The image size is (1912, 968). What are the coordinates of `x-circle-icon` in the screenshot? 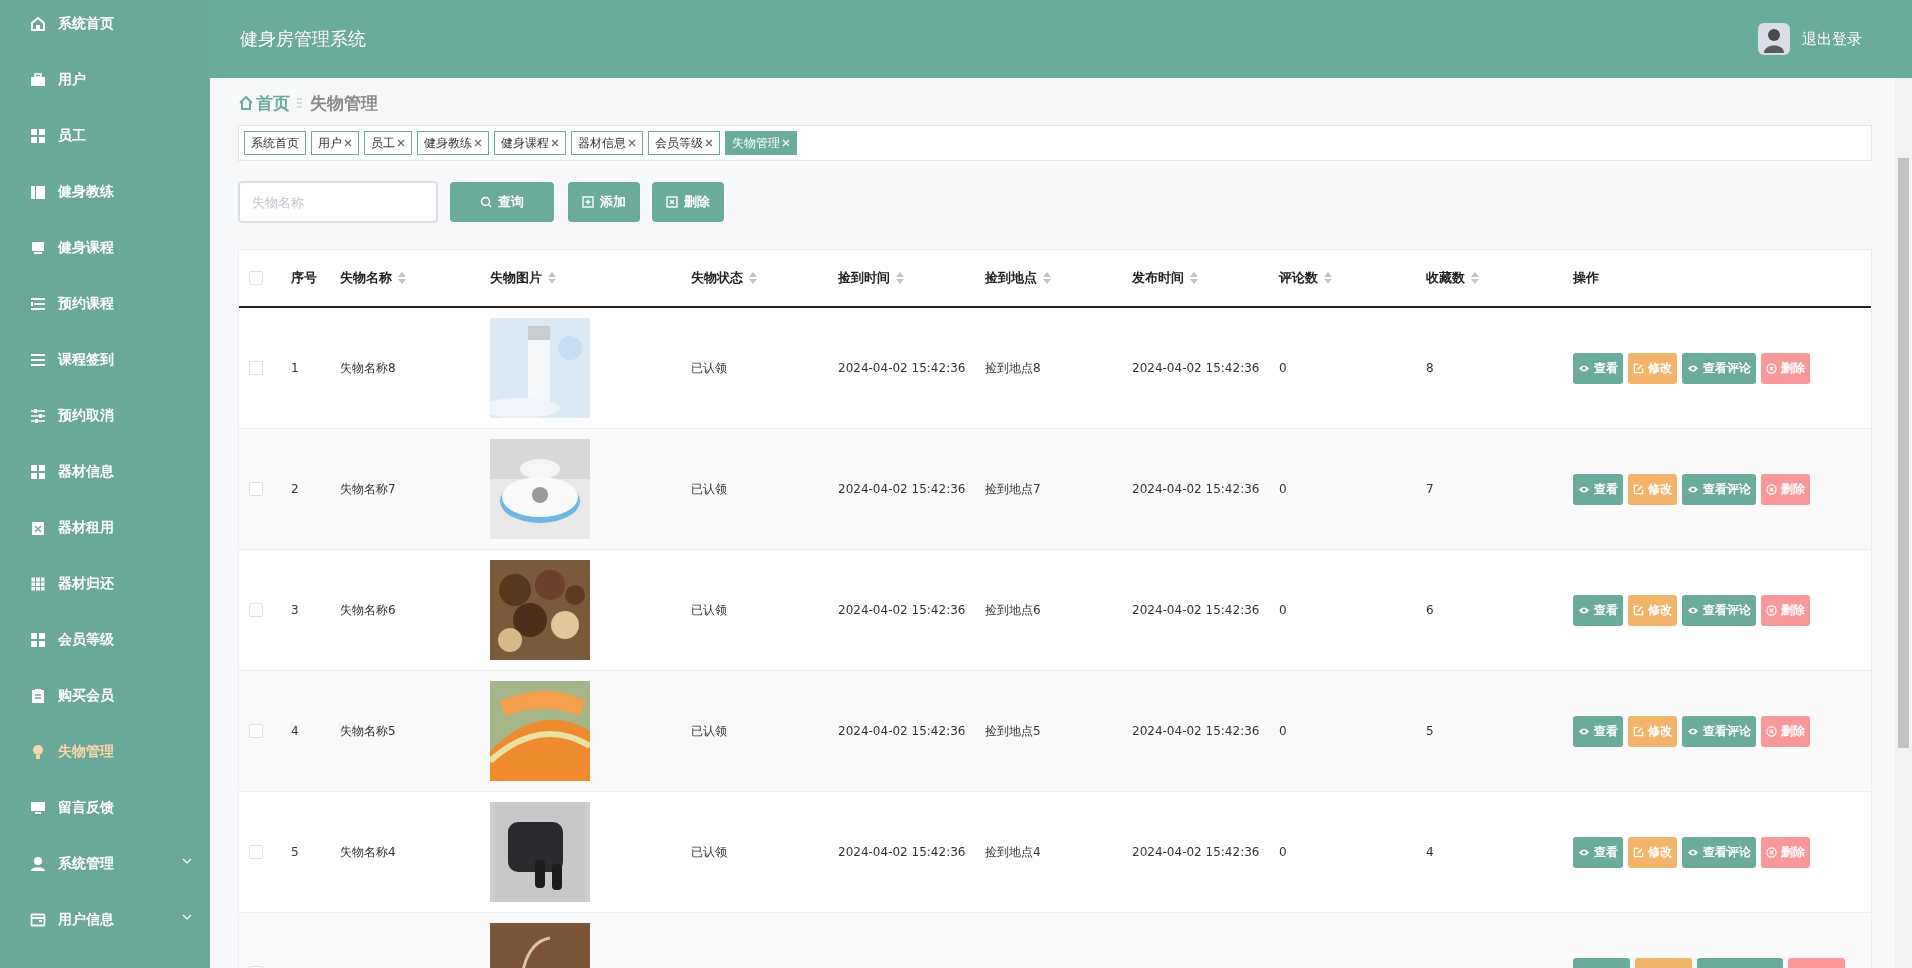 It's located at (1771, 610).